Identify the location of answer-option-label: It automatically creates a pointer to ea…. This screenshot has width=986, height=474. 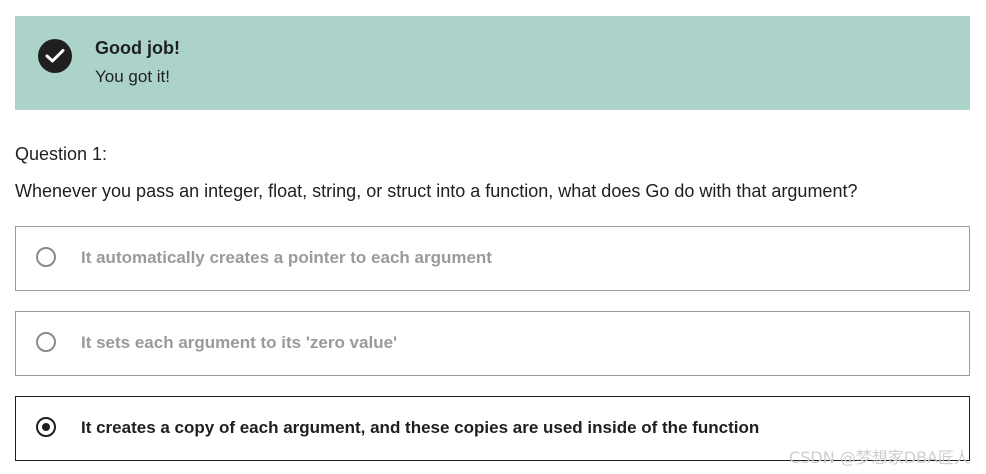
(286, 257).